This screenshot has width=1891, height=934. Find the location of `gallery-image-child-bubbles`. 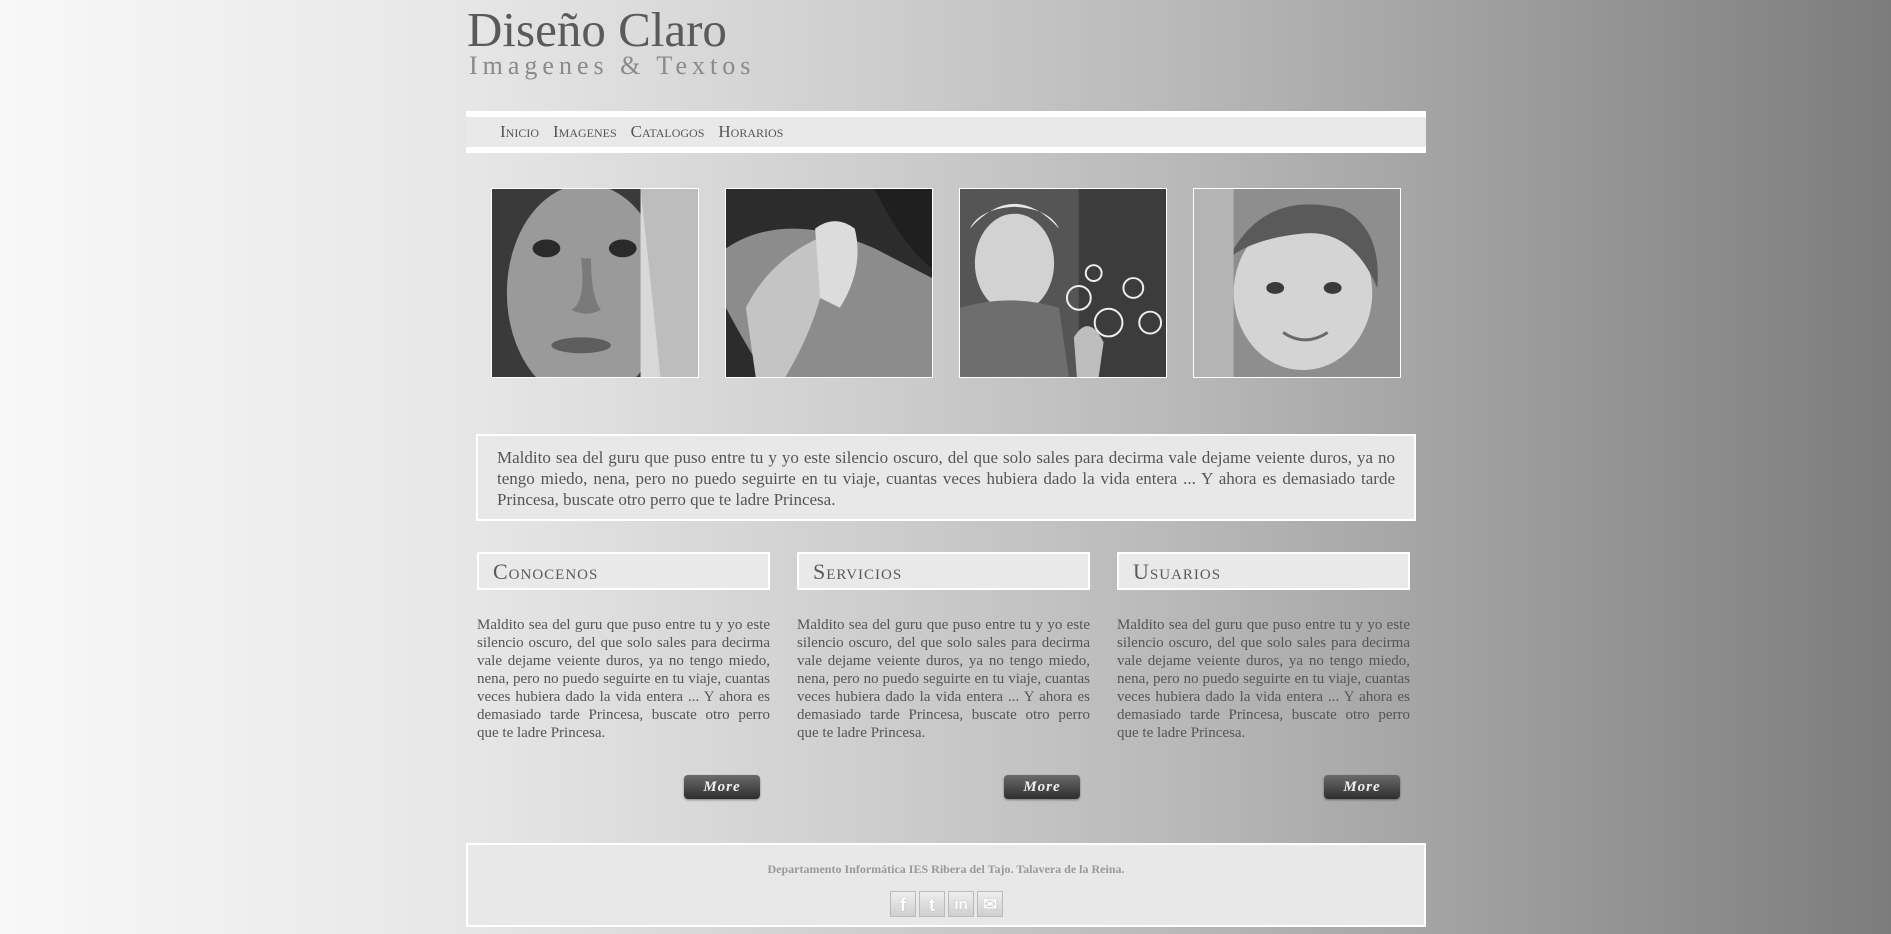

gallery-image-child-bubbles is located at coordinates (1063, 283).